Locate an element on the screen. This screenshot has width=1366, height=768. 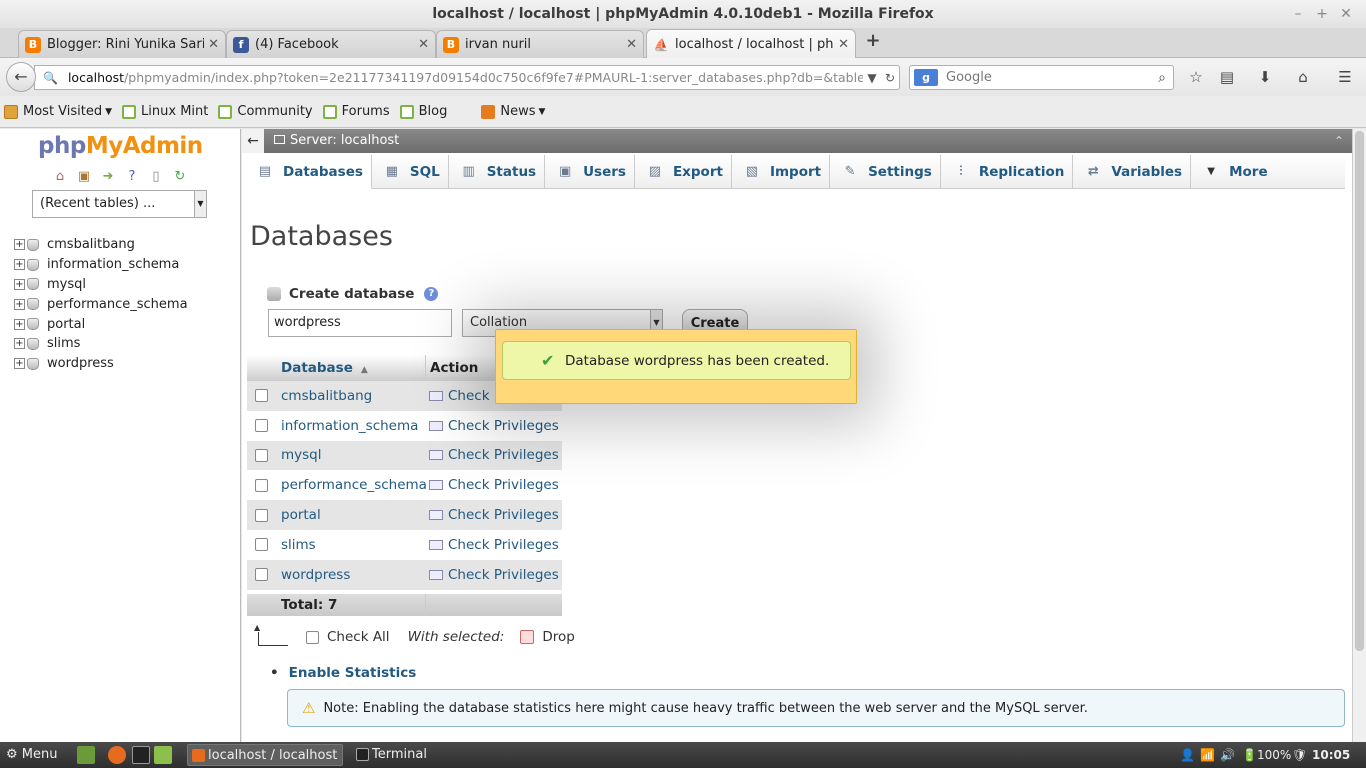
menu-icon: ☰ is located at coordinates (1345, 77).